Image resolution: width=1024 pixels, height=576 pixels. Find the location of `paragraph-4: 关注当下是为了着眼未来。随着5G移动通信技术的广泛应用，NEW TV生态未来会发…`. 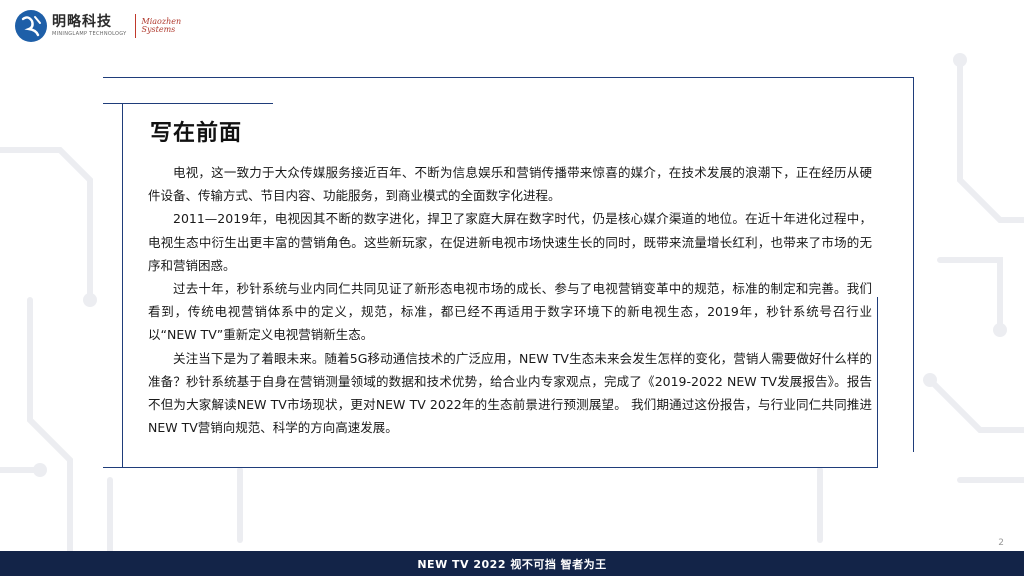

paragraph-4: 关注当下是为了着眼未来。随着5G移动通信技术的广泛应用，NEW TV生态未来会发… is located at coordinates (510, 393).